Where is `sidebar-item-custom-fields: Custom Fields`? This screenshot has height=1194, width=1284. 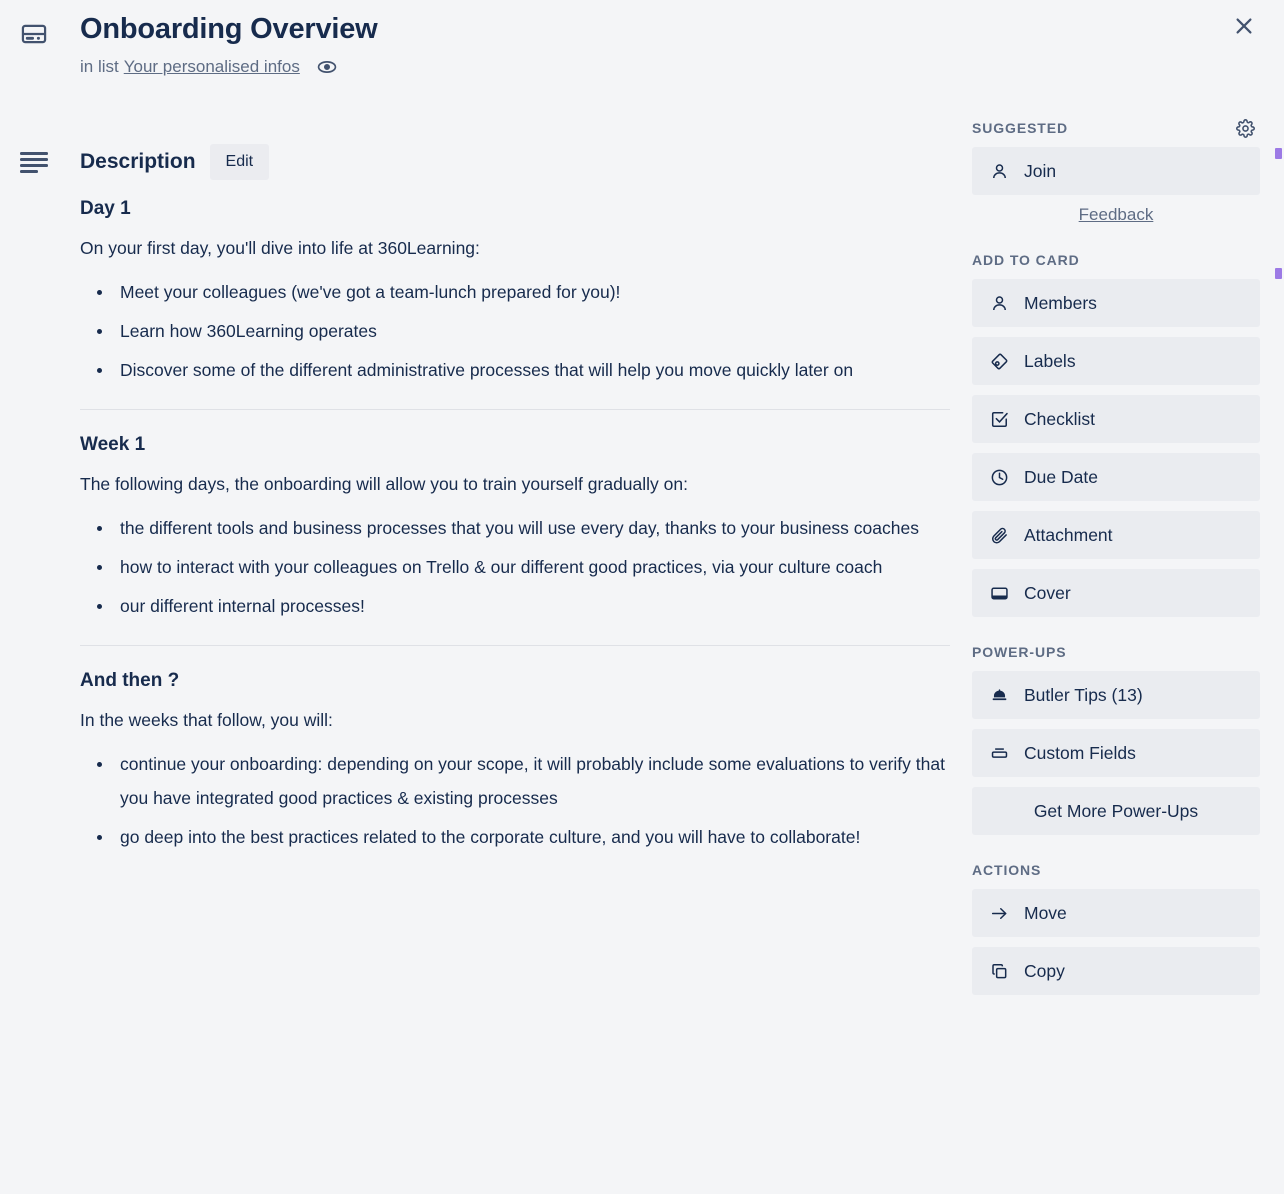
sidebar-item-custom-fields: Custom Fields is located at coordinates (1116, 753).